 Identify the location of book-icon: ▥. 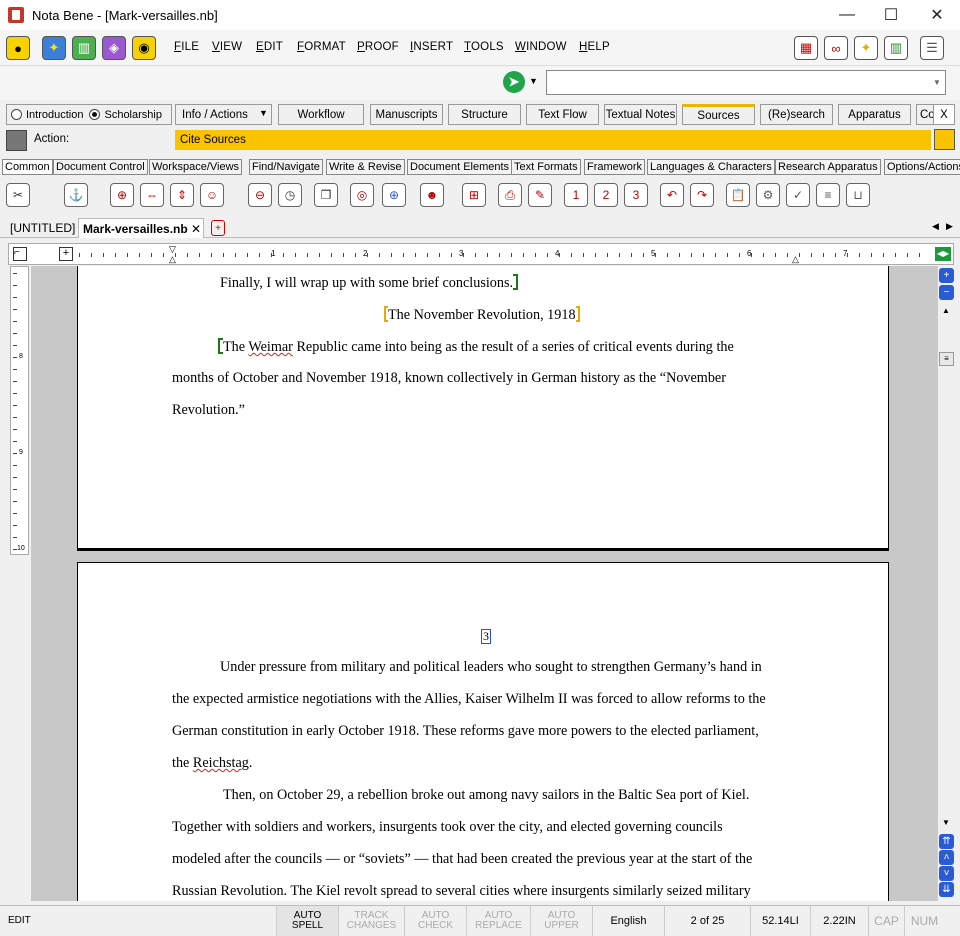
(84, 48).